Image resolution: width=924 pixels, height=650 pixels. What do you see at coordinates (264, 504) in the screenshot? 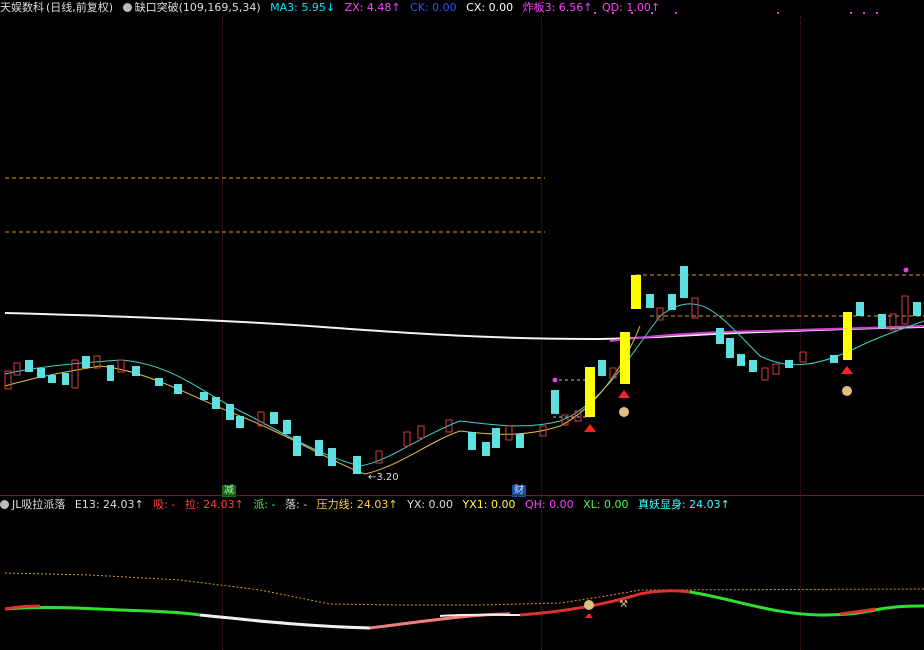
I see `bottom-item-3: 派: -` at bounding box center [264, 504].